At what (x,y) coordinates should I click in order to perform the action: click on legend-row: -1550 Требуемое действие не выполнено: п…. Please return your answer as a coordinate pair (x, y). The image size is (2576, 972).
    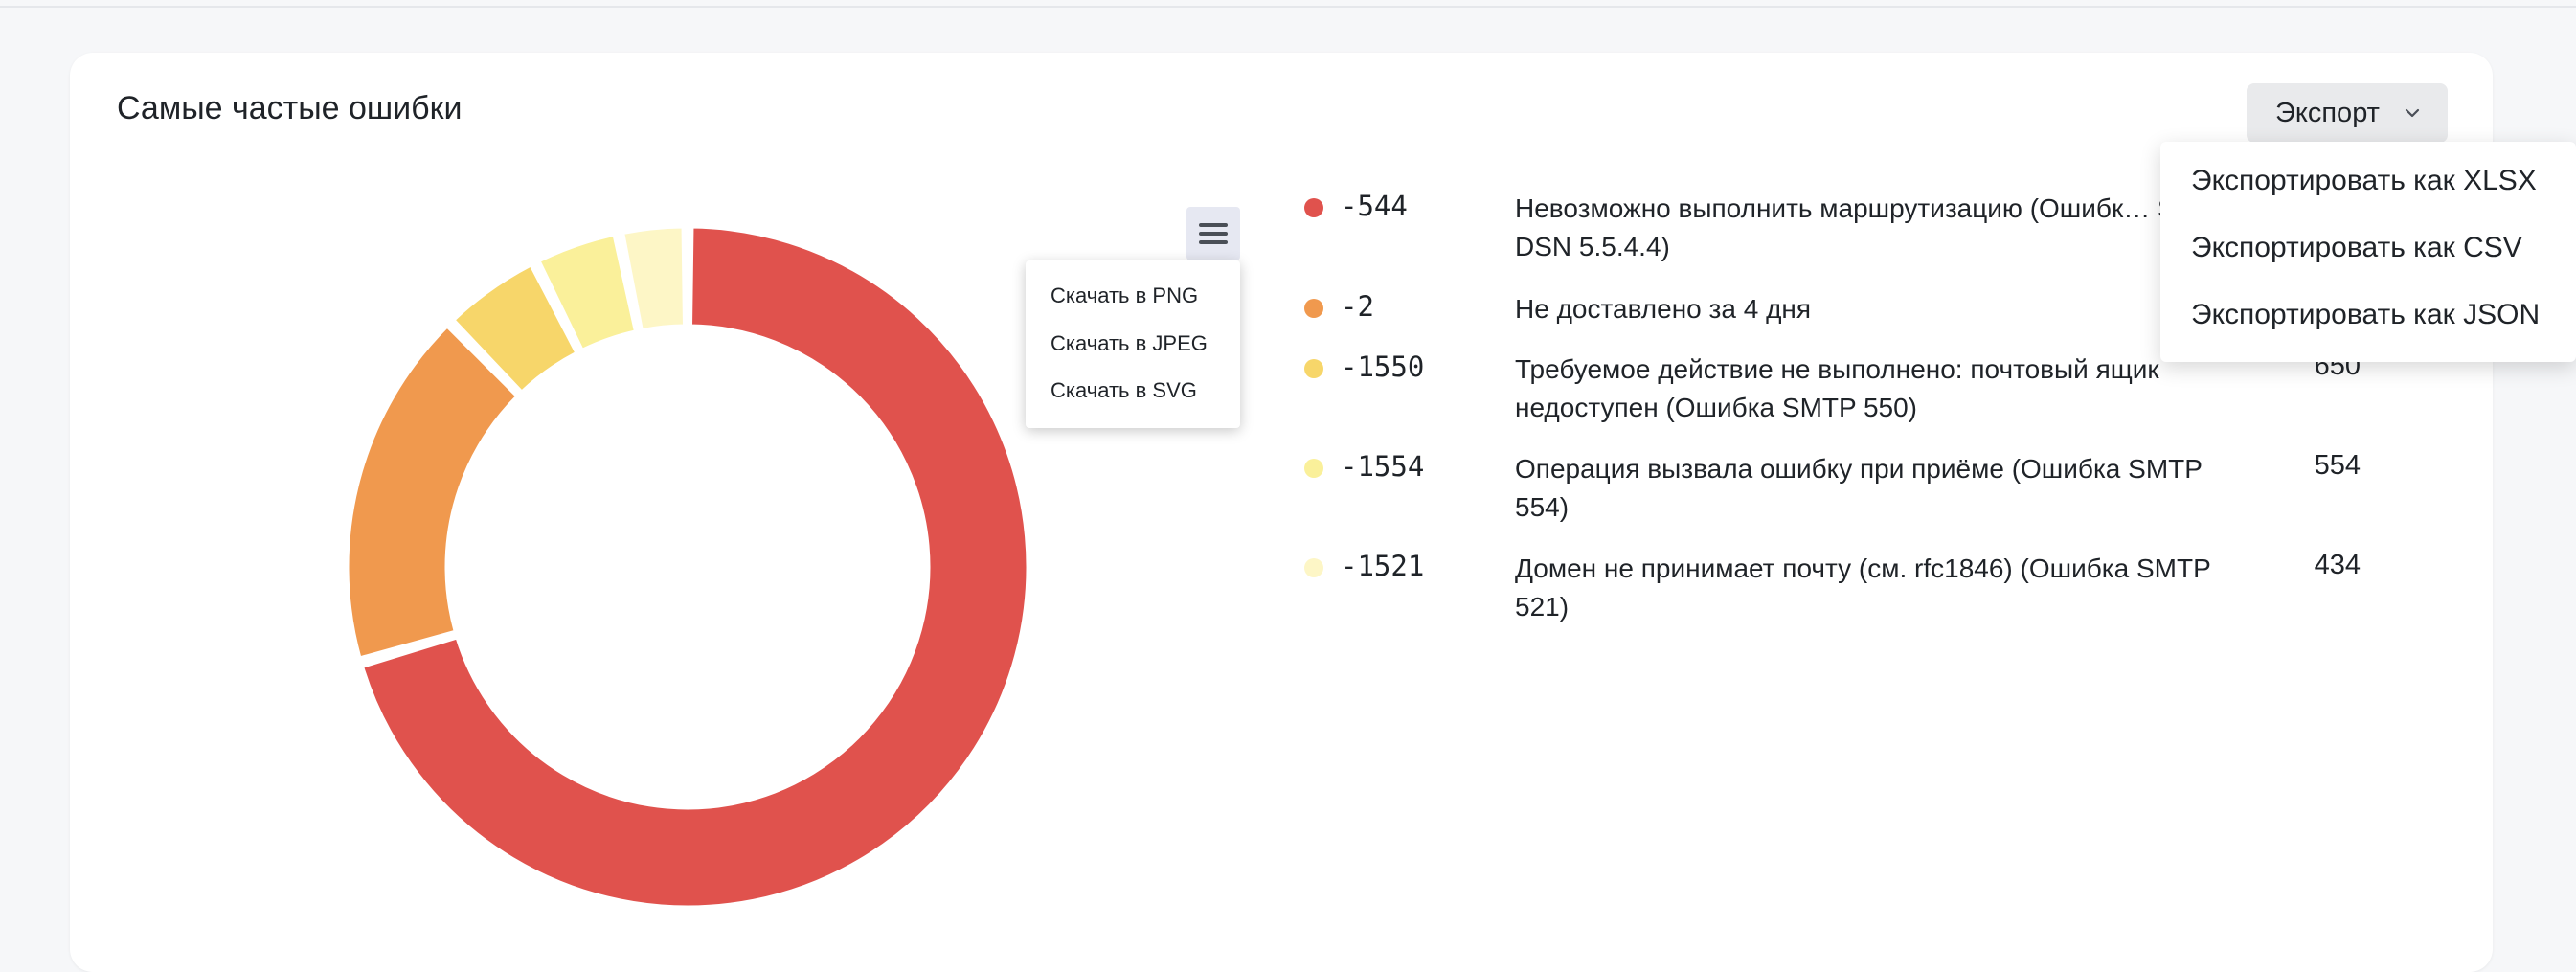
    Looking at the image, I should click on (1245, 396).